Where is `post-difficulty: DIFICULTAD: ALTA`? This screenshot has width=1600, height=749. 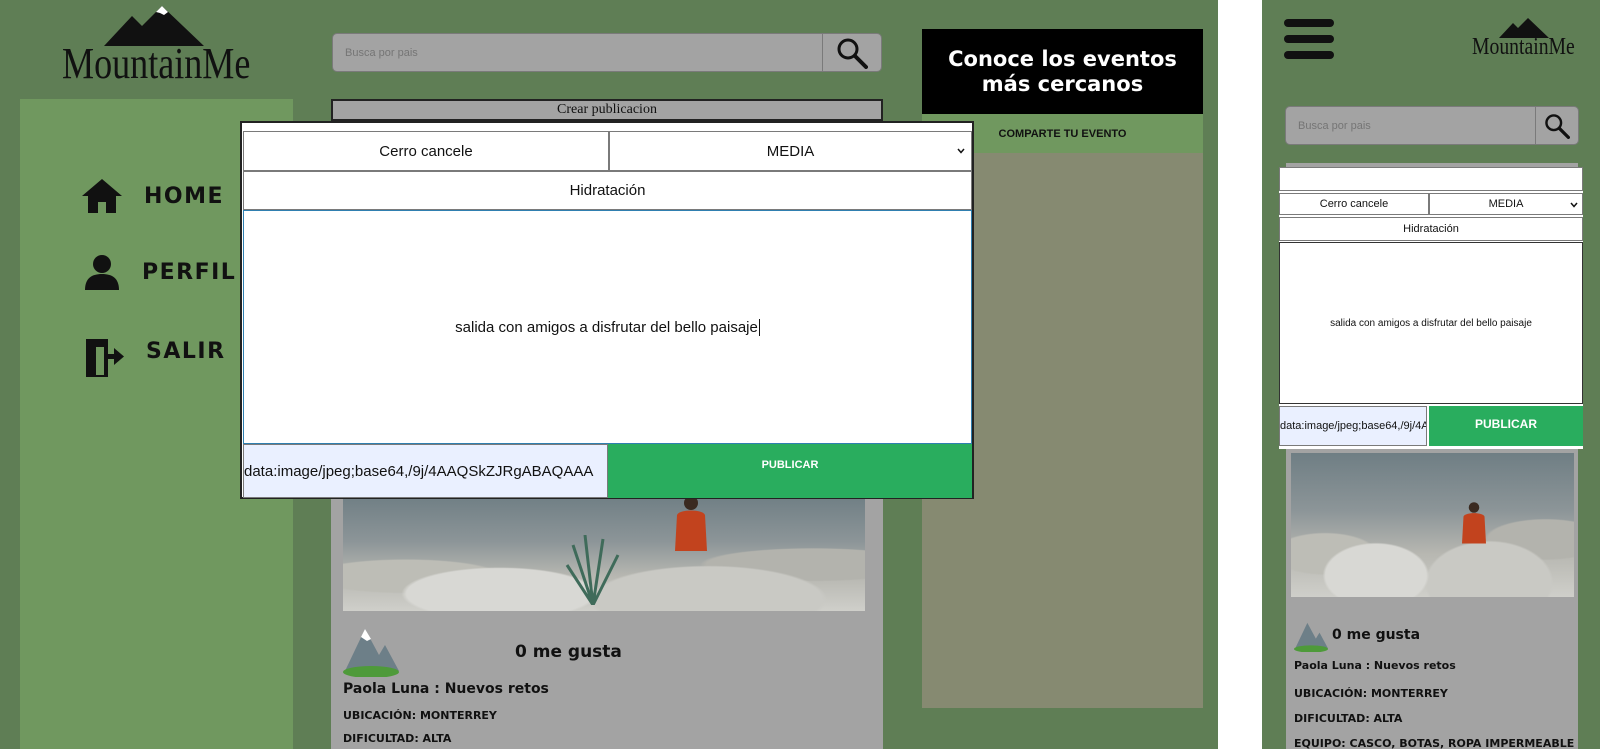
post-difficulty: DIFICULTAD: ALTA is located at coordinates (397, 738).